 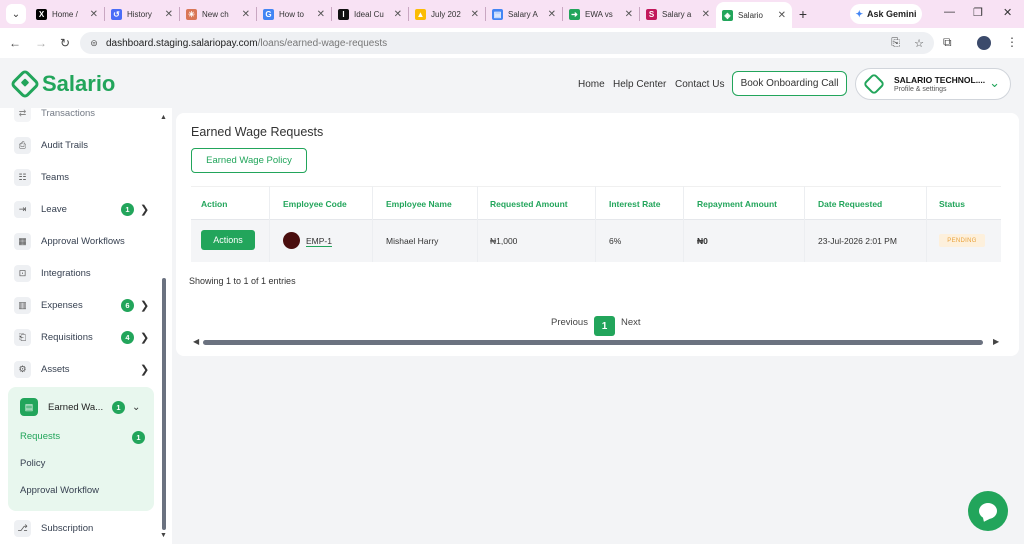 I want to click on scroll-left-icon: ◀, so click(x=196, y=341).